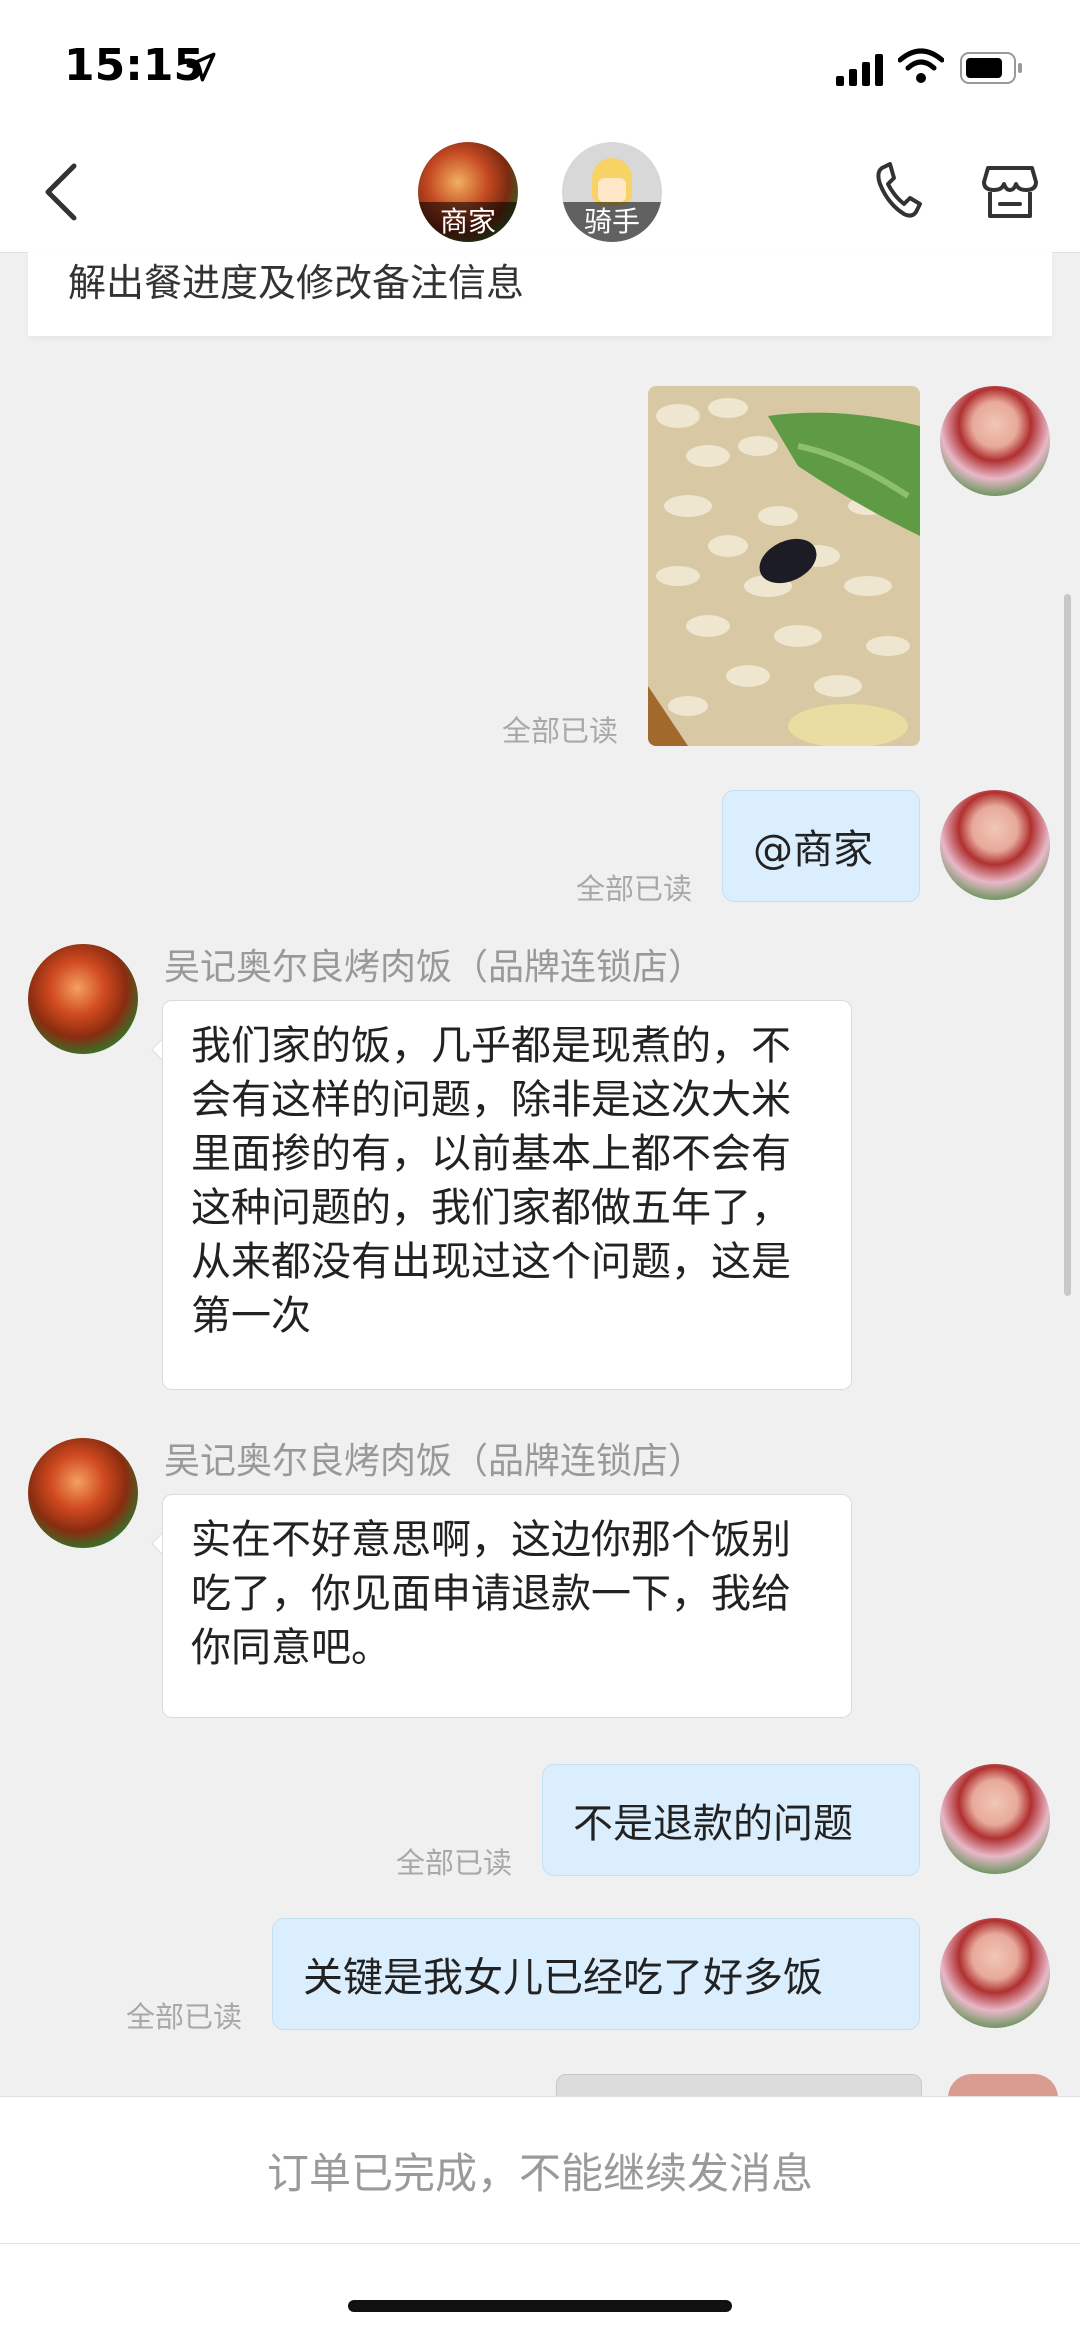  Describe the element at coordinates (65, 192) in the screenshot. I see `back-chevron-icon` at that location.